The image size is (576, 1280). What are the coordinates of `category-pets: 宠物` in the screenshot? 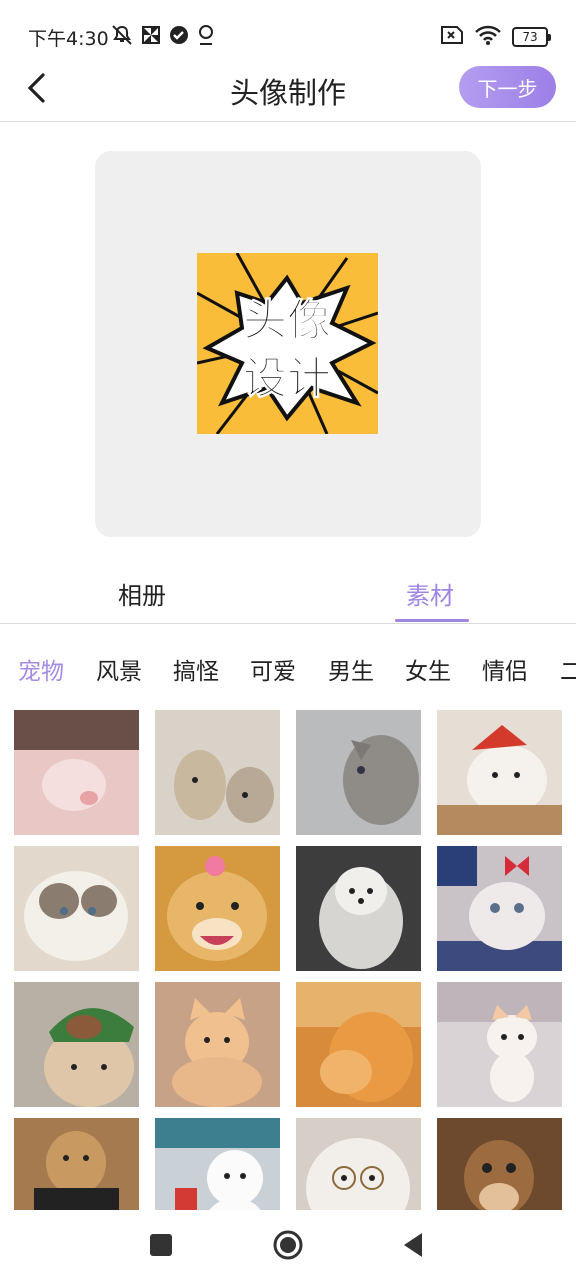 It's located at (41, 669).